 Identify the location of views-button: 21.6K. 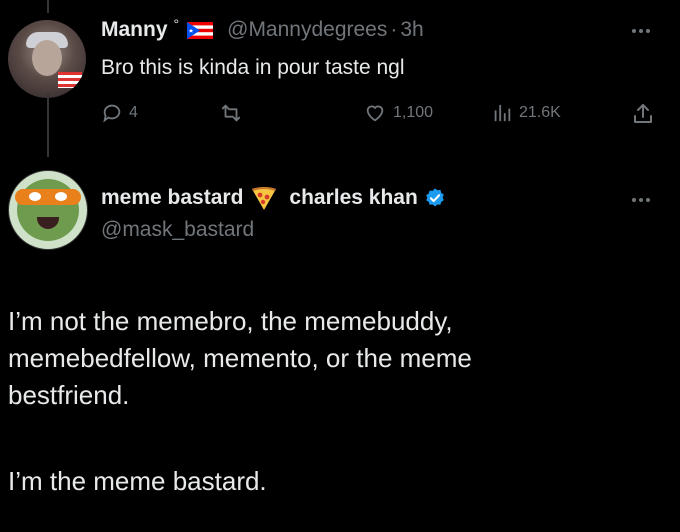
(526, 113).